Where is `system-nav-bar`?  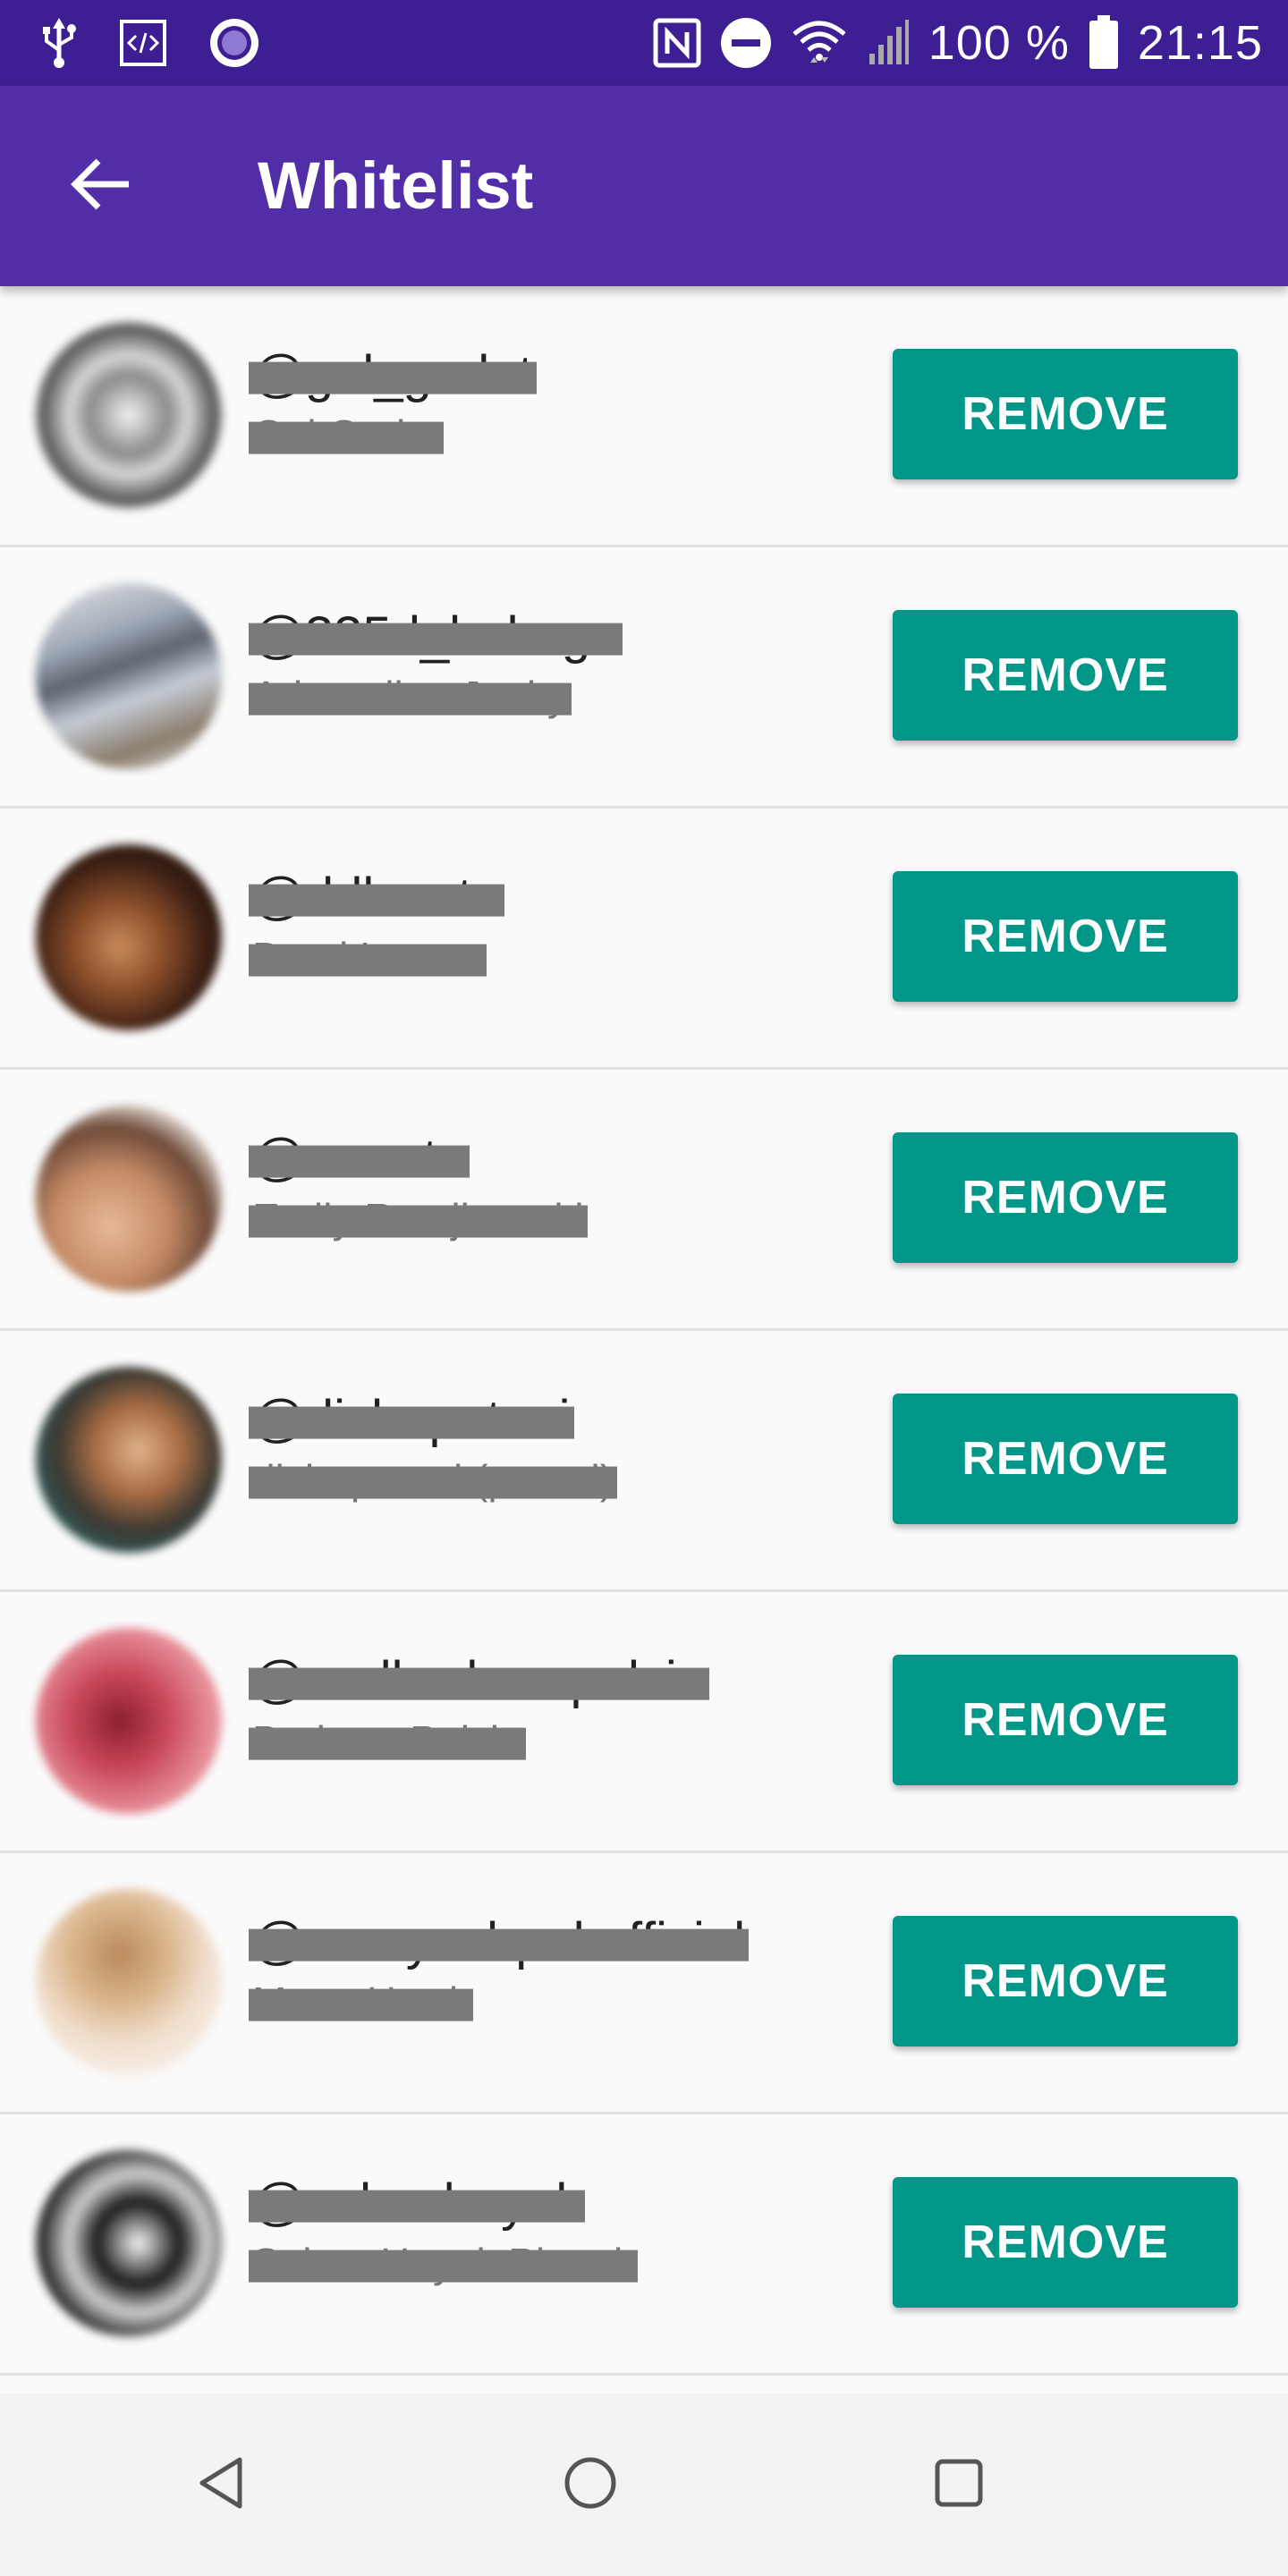
system-nav-bar is located at coordinates (644, 2485).